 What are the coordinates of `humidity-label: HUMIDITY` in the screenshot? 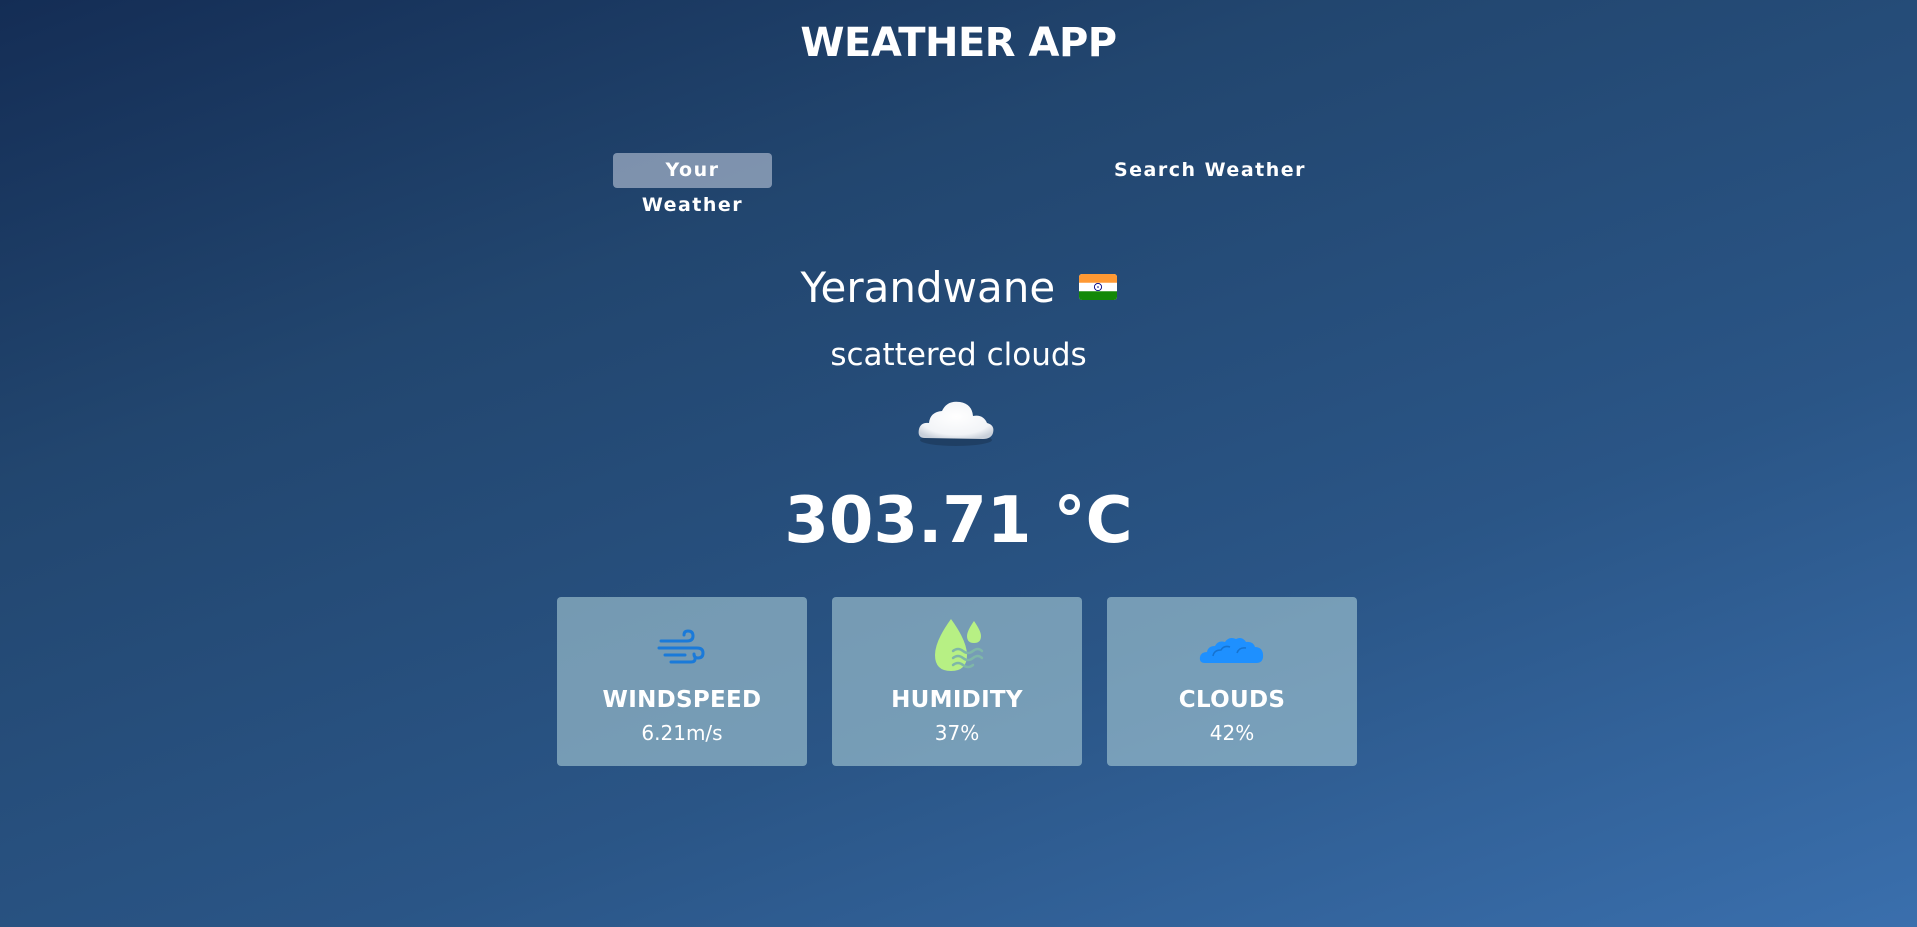 It's located at (957, 700).